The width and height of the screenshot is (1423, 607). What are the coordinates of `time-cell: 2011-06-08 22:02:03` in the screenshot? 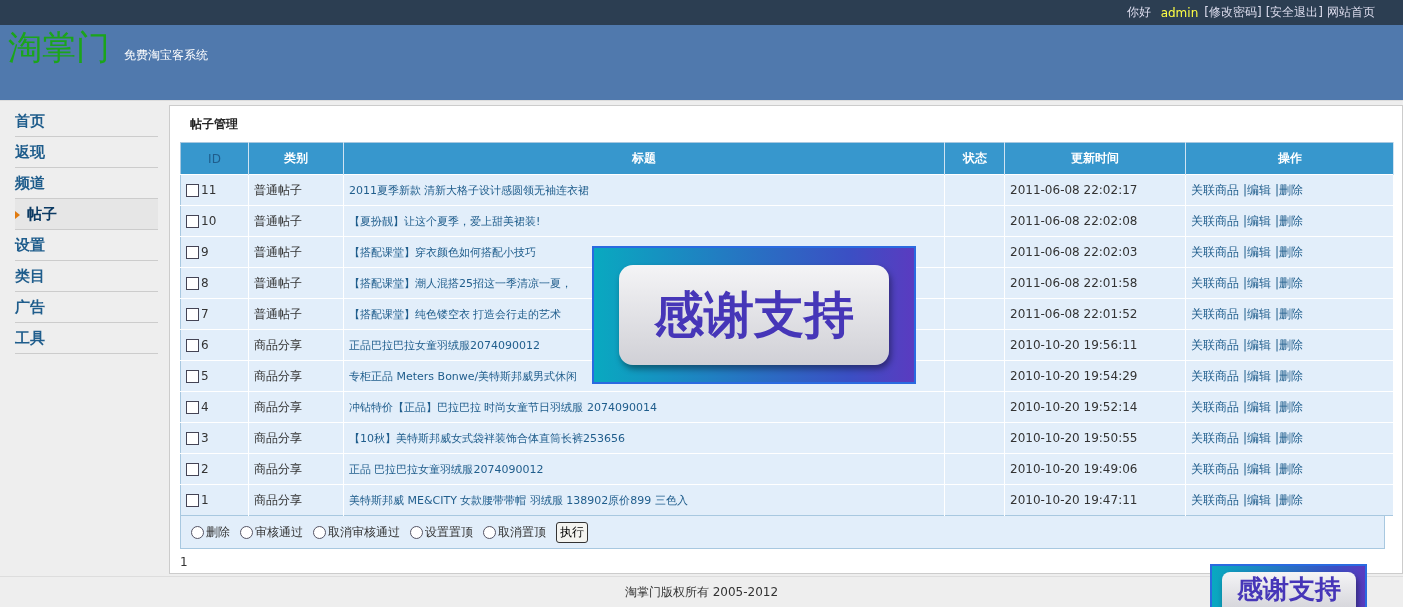 It's located at (1095, 252).